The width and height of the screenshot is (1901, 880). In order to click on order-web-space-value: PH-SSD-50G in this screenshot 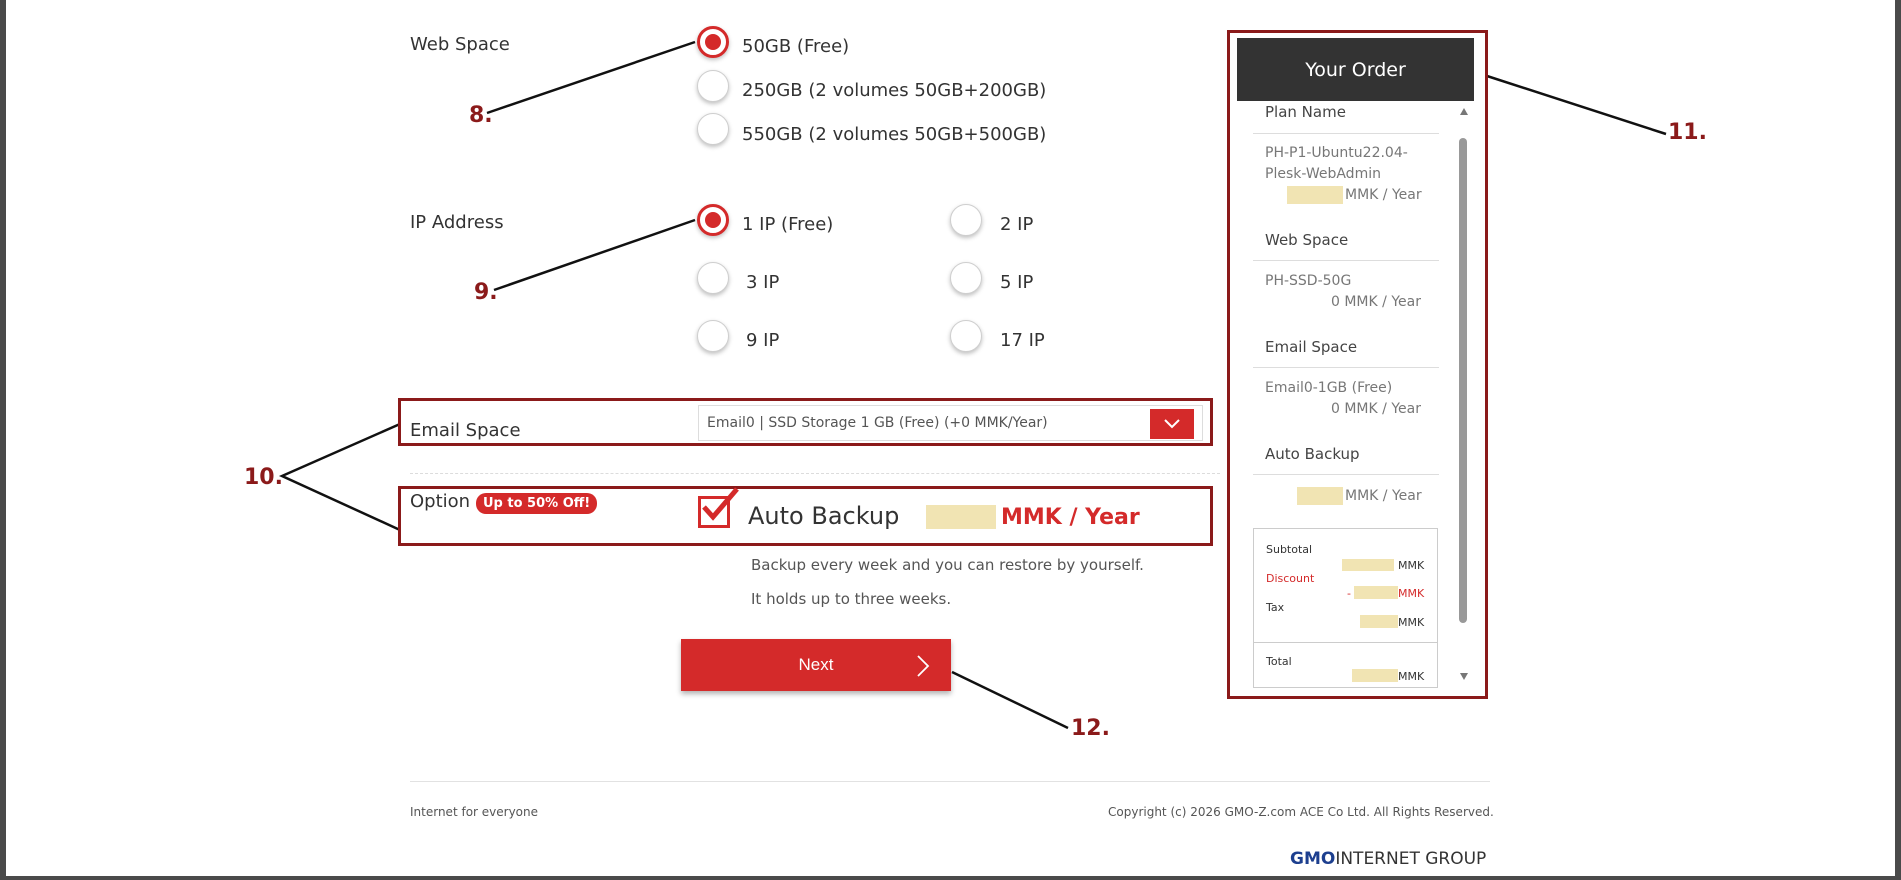, I will do `click(1308, 281)`.